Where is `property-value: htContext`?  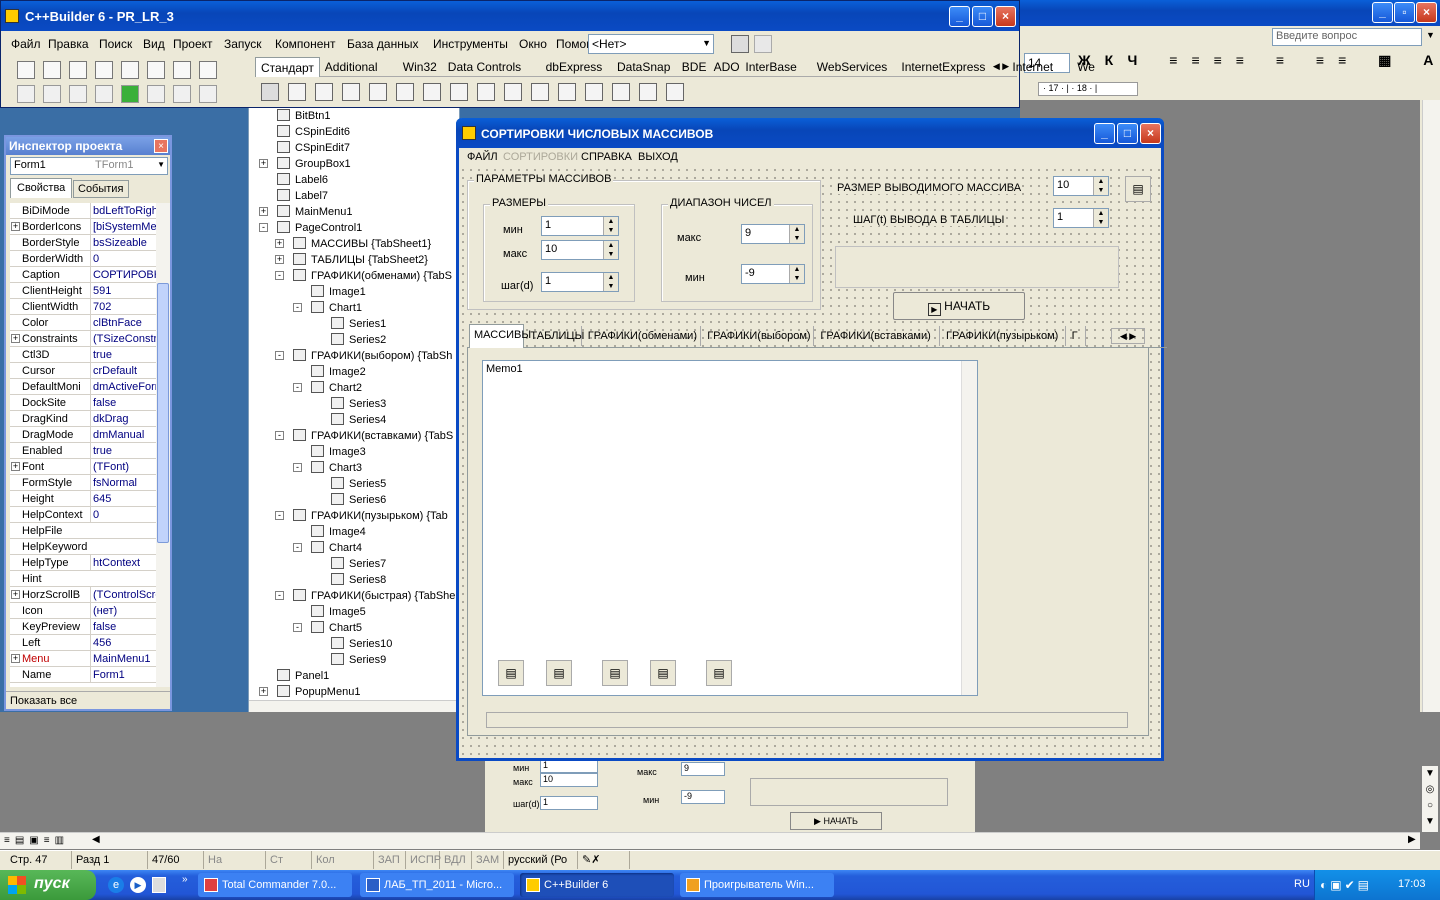 property-value: htContext is located at coordinates (123, 563).